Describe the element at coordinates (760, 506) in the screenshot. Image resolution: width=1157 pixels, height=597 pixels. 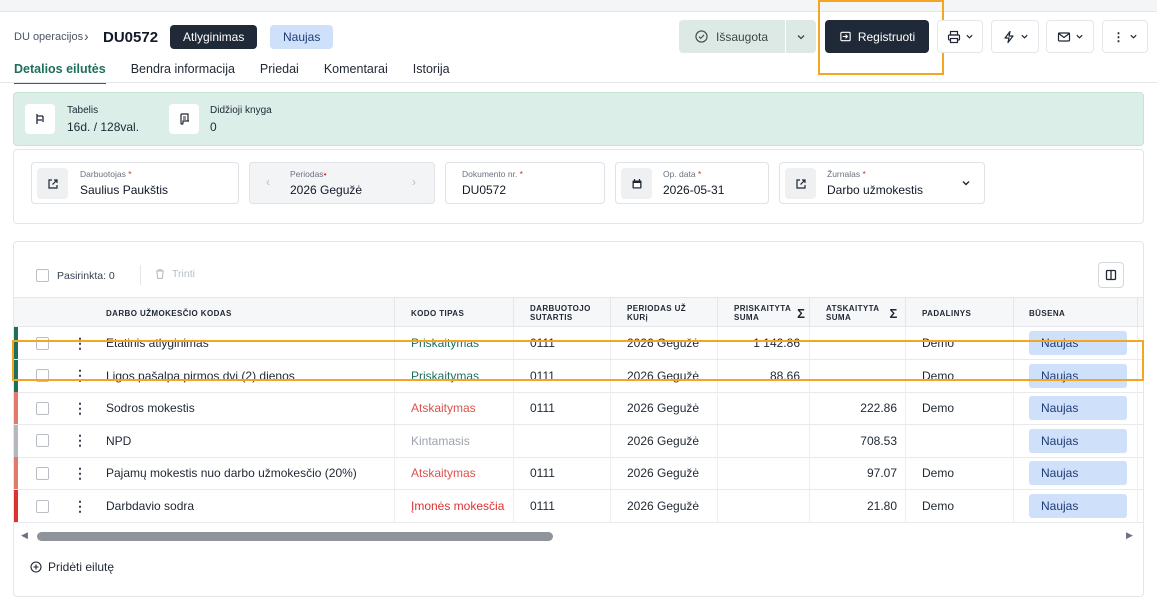
I see `cell-accrued` at that location.